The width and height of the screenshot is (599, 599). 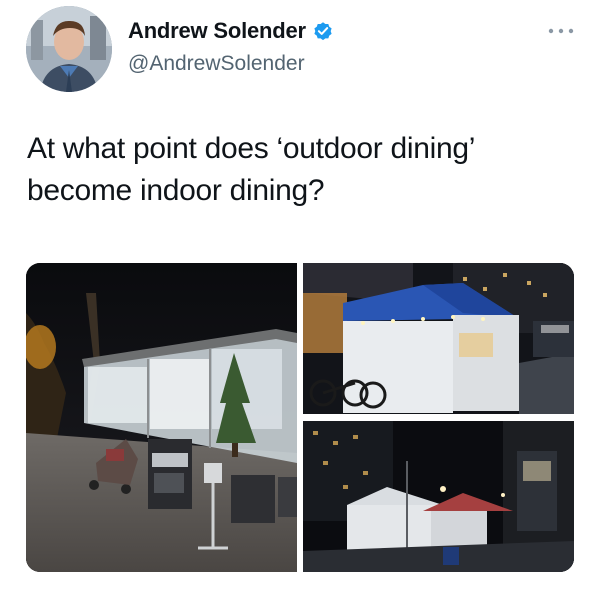 What do you see at coordinates (217, 31) in the screenshot?
I see `author-display-name: Andrew Solender` at bounding box center [217, 31].